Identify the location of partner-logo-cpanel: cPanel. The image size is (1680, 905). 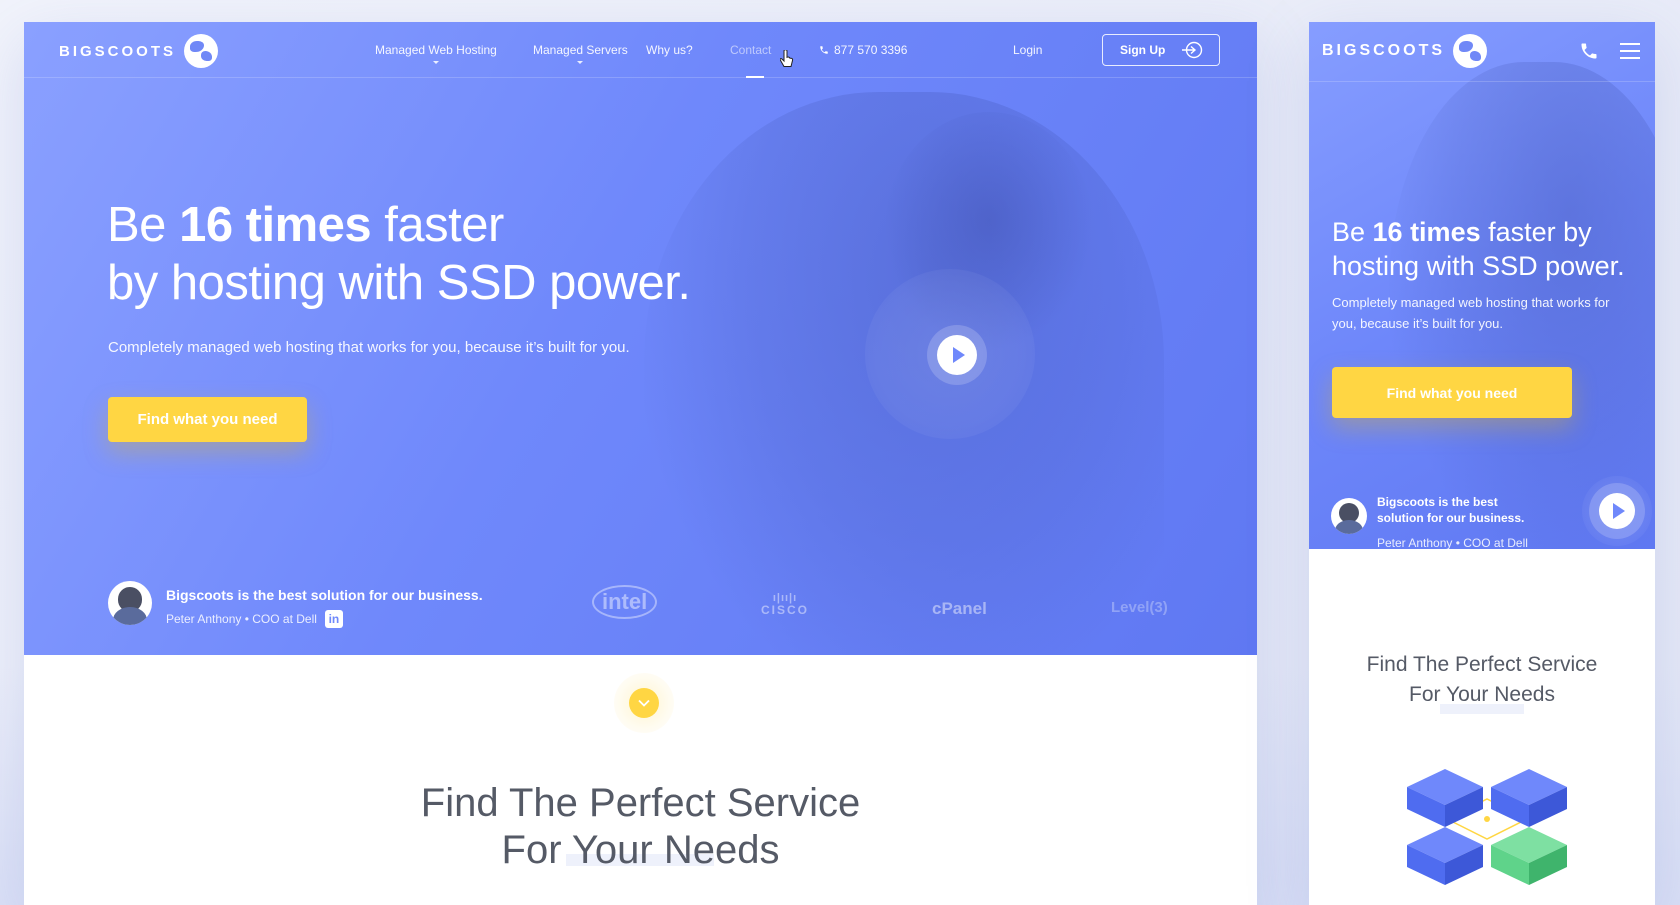
(959, 608).